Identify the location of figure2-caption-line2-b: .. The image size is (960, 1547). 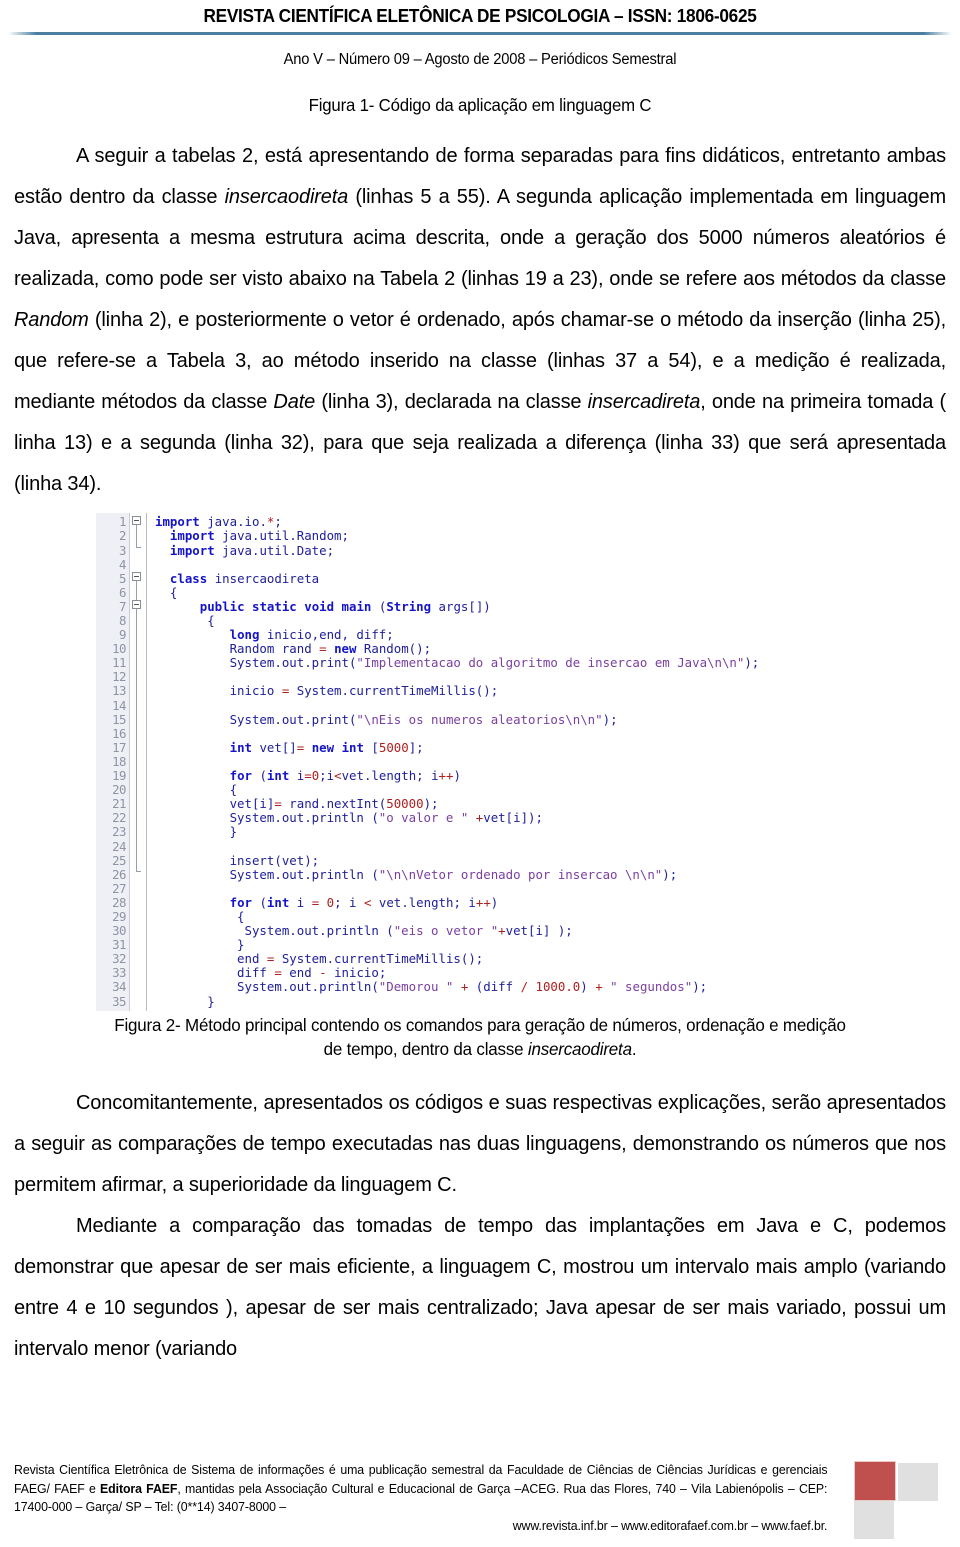
(634, 1048).